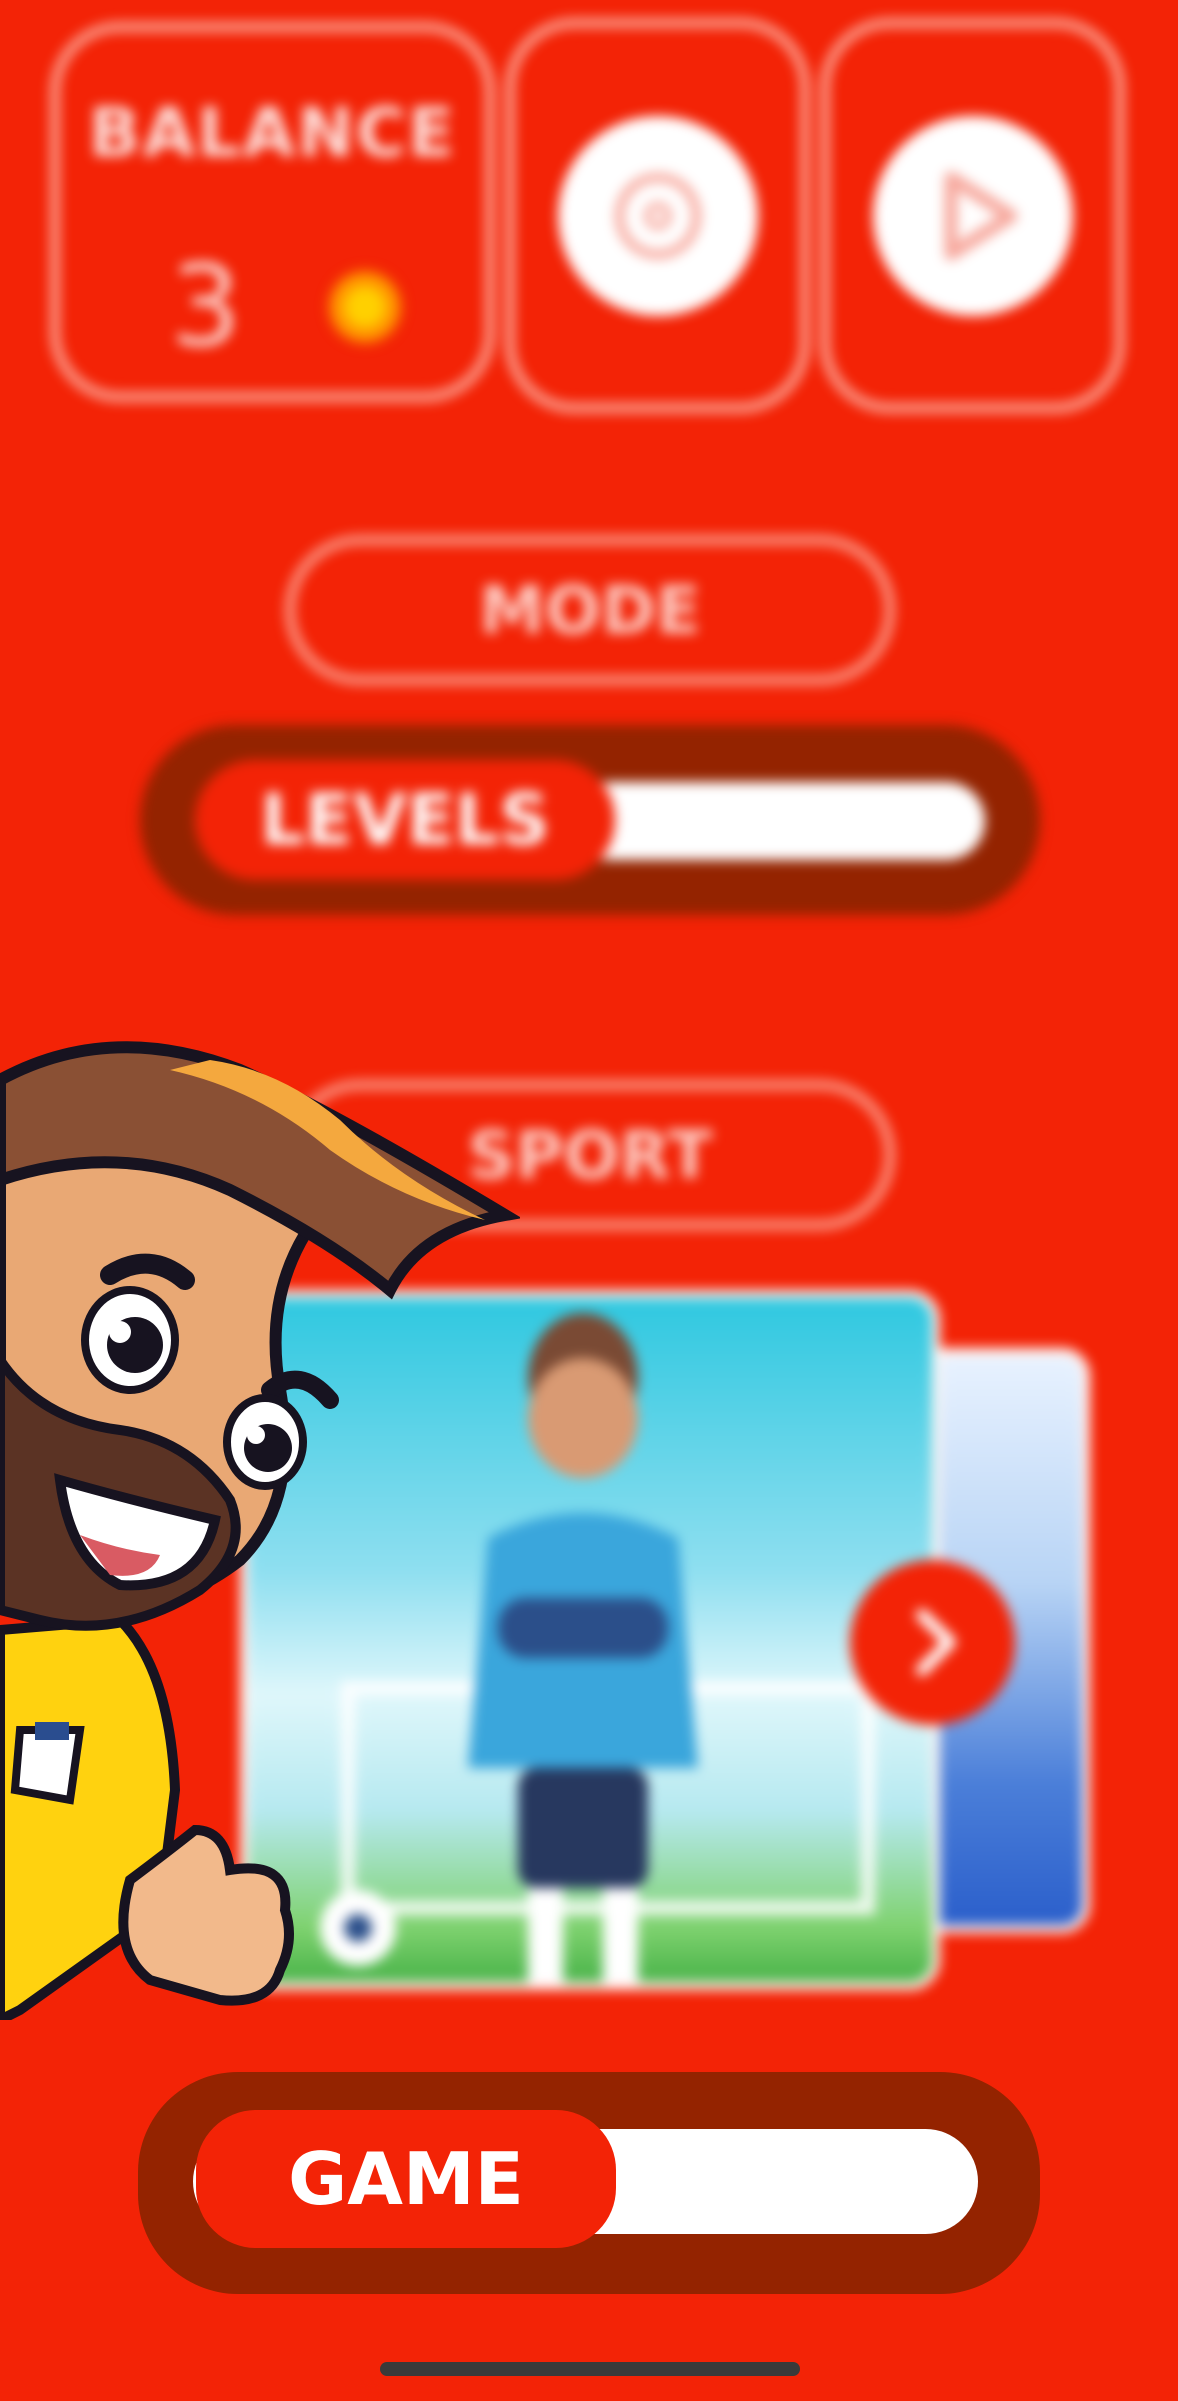 Image resolution: width=1178 pixels, height=2401 pixels. Describe the element at coordinates (936, 1642) in the screenshot. I see `chevron-right-icon` at that location.